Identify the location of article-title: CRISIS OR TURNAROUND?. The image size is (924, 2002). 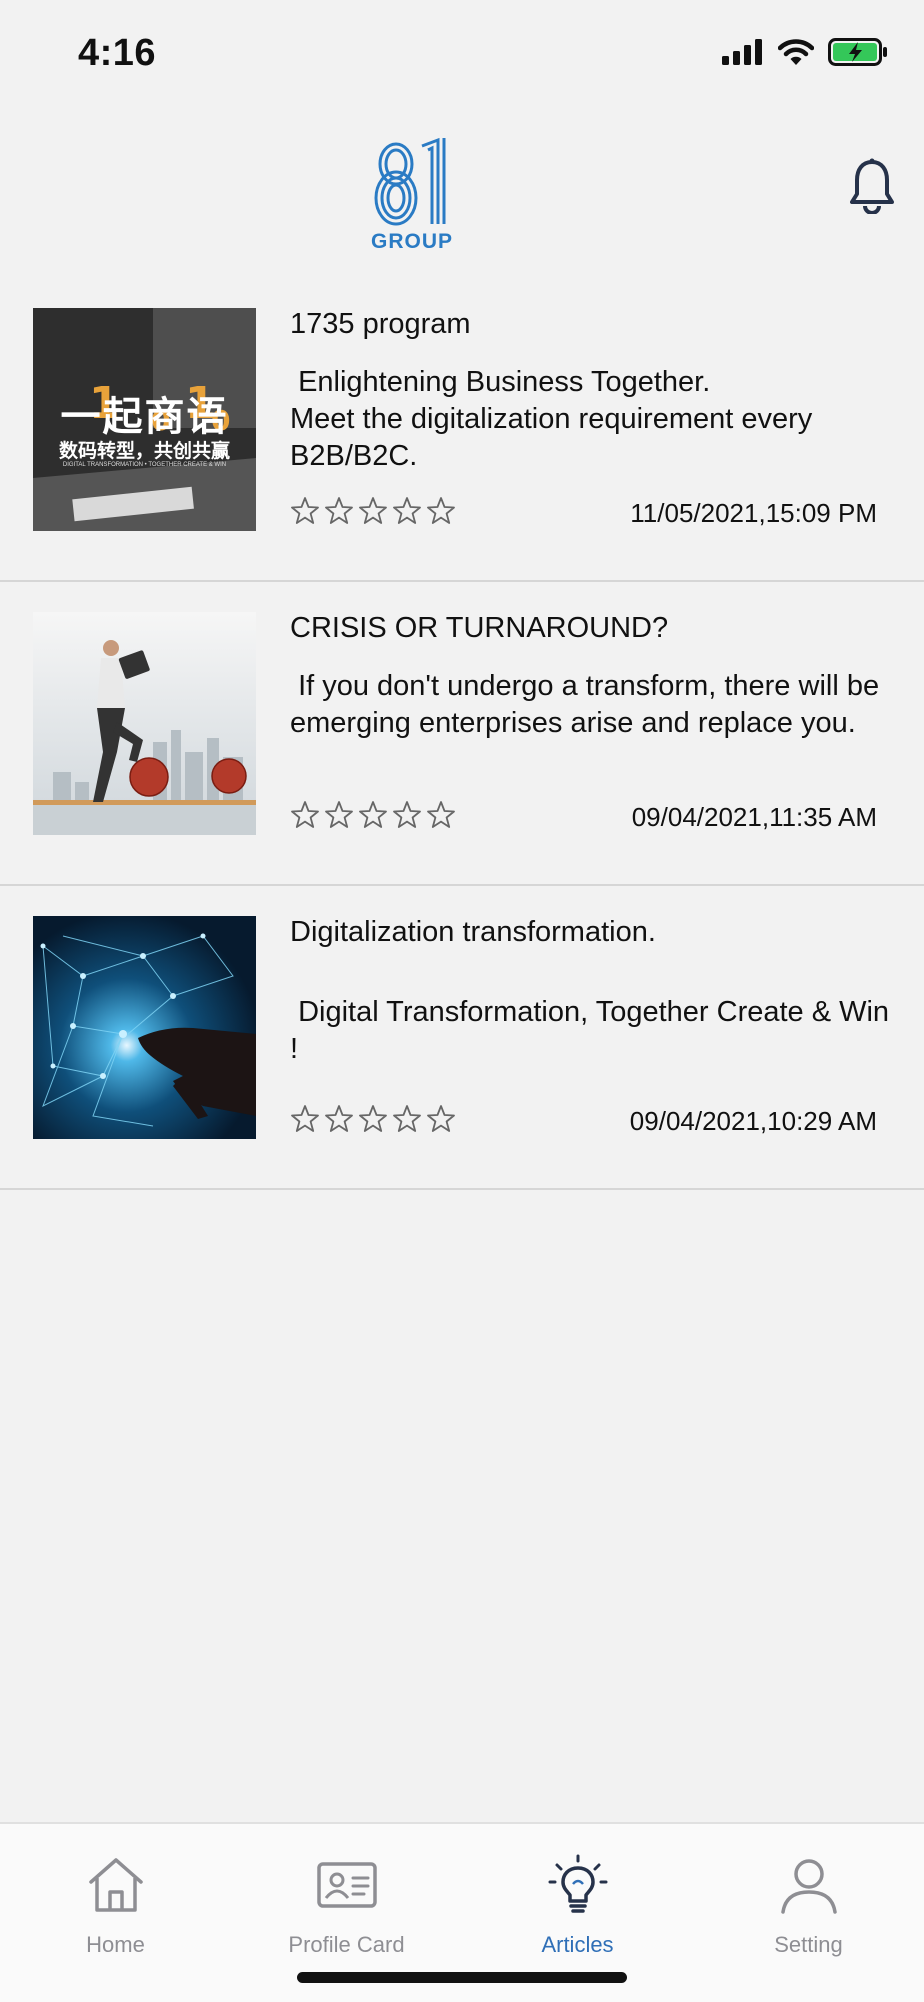
(479, 628).